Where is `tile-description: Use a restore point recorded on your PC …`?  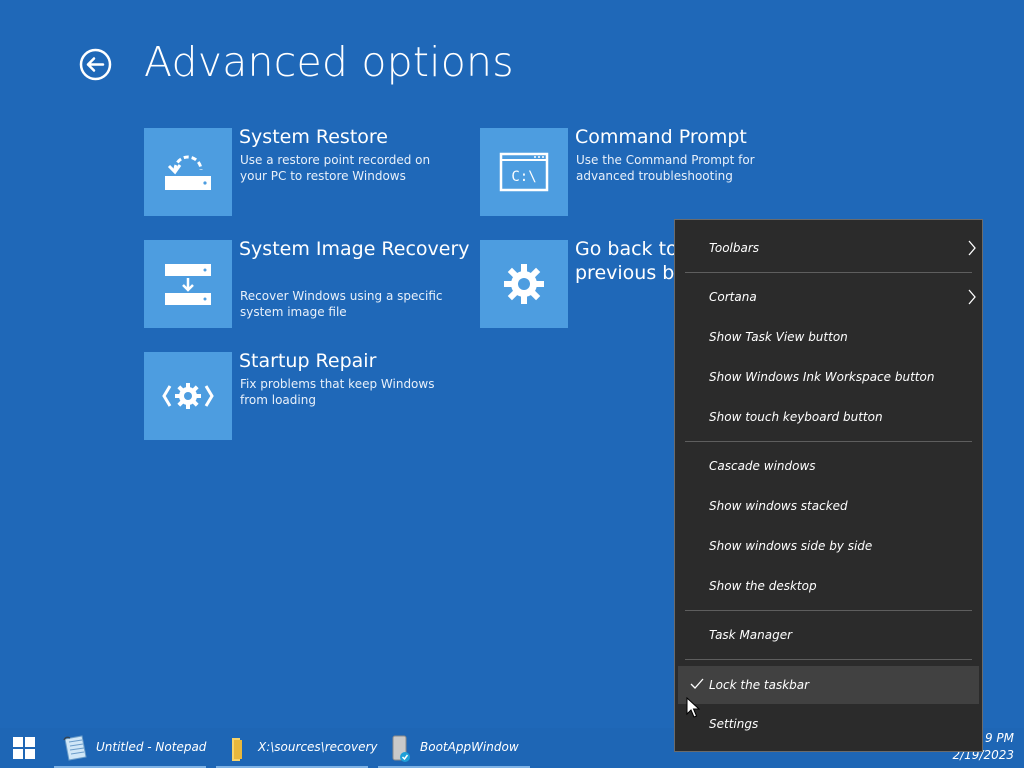 tile-description: Use a restore point recorded on your PC … is located at coordinates (335, 168).